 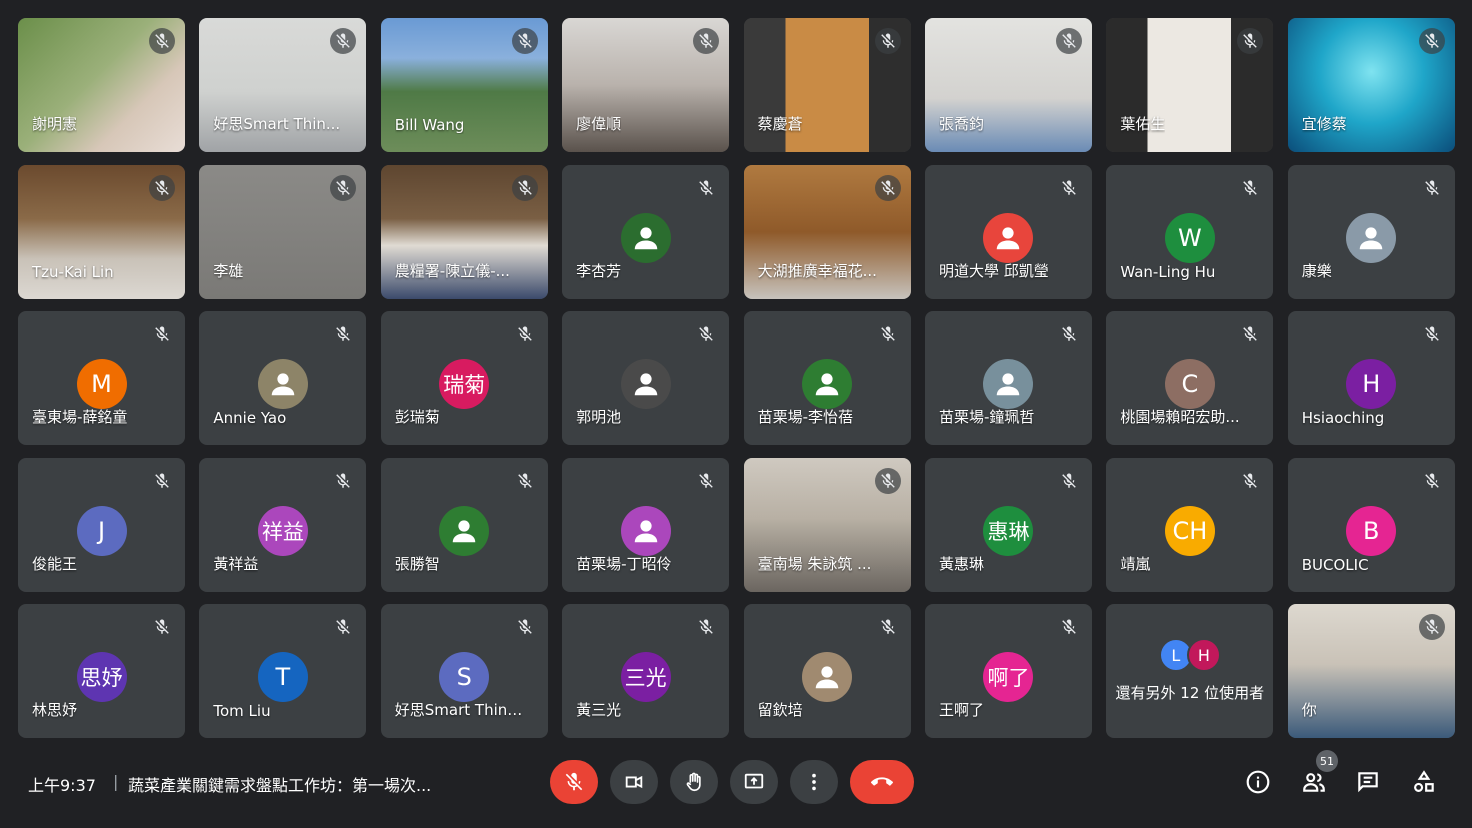 I want to click on participant-tile: 惠琳 黃惠琳, so click(x=1008, y=524).